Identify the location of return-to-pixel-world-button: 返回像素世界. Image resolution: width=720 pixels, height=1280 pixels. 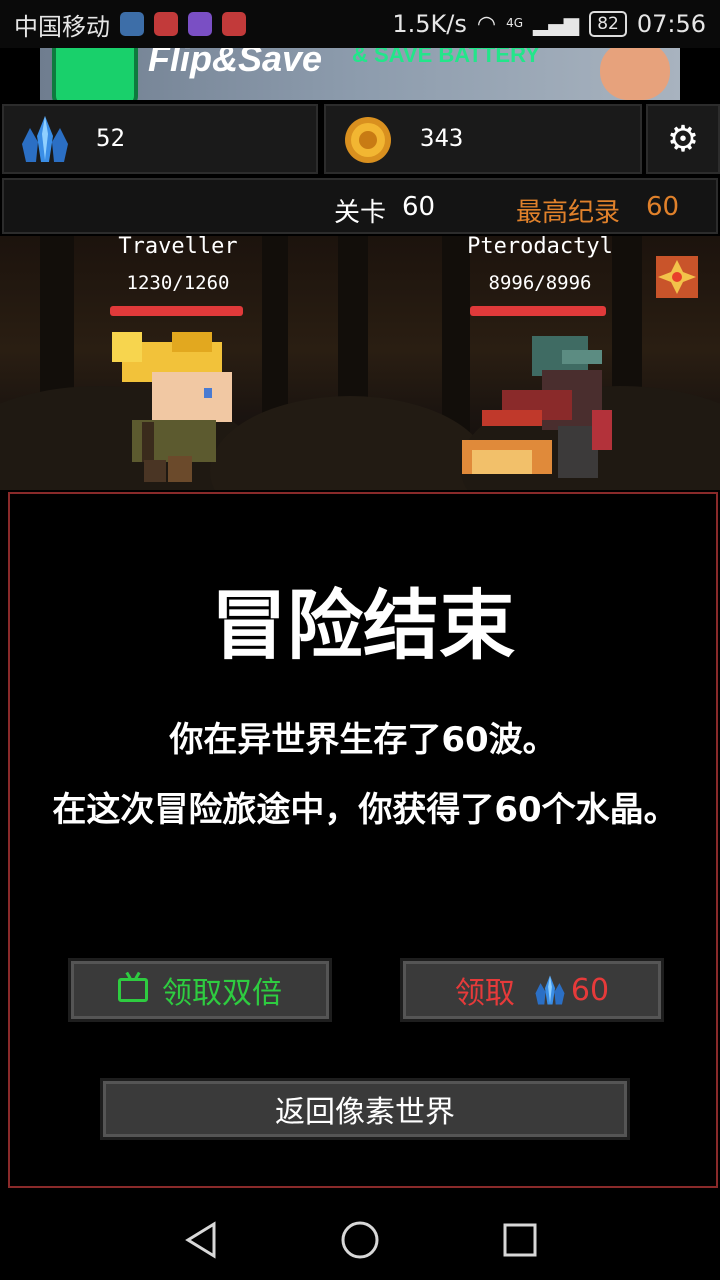
(365, 1109).